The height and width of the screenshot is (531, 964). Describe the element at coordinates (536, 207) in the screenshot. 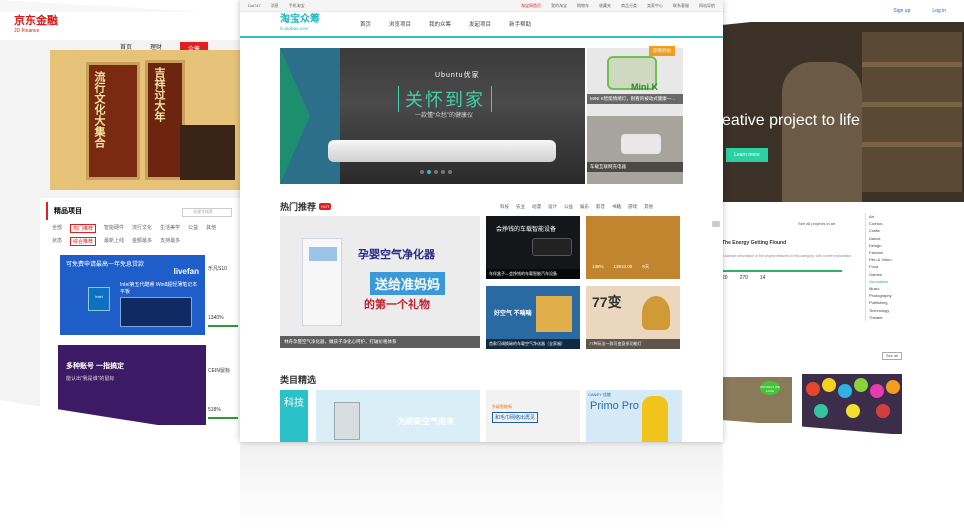

I see `filter-anime: 动漫` at that location.